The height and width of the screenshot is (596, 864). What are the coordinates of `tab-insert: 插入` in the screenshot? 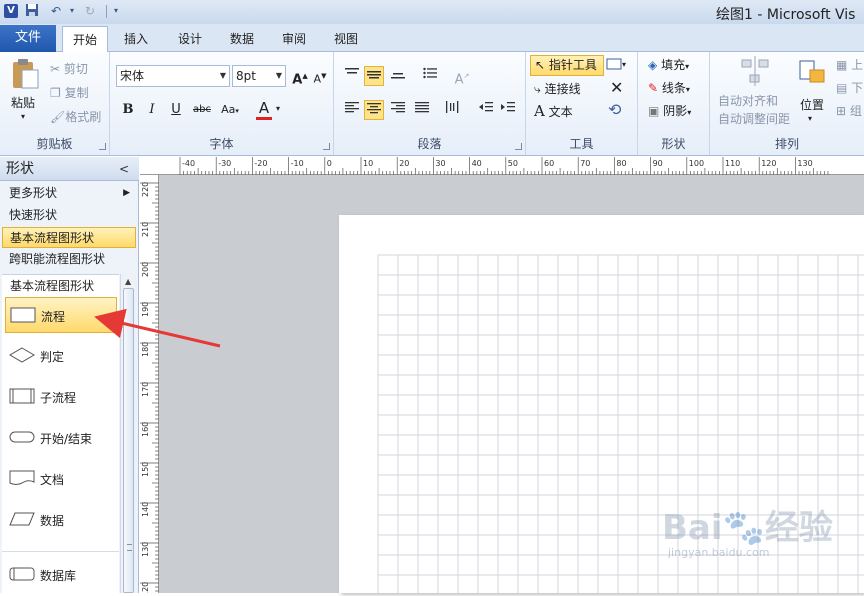 It's located at (136, 39).